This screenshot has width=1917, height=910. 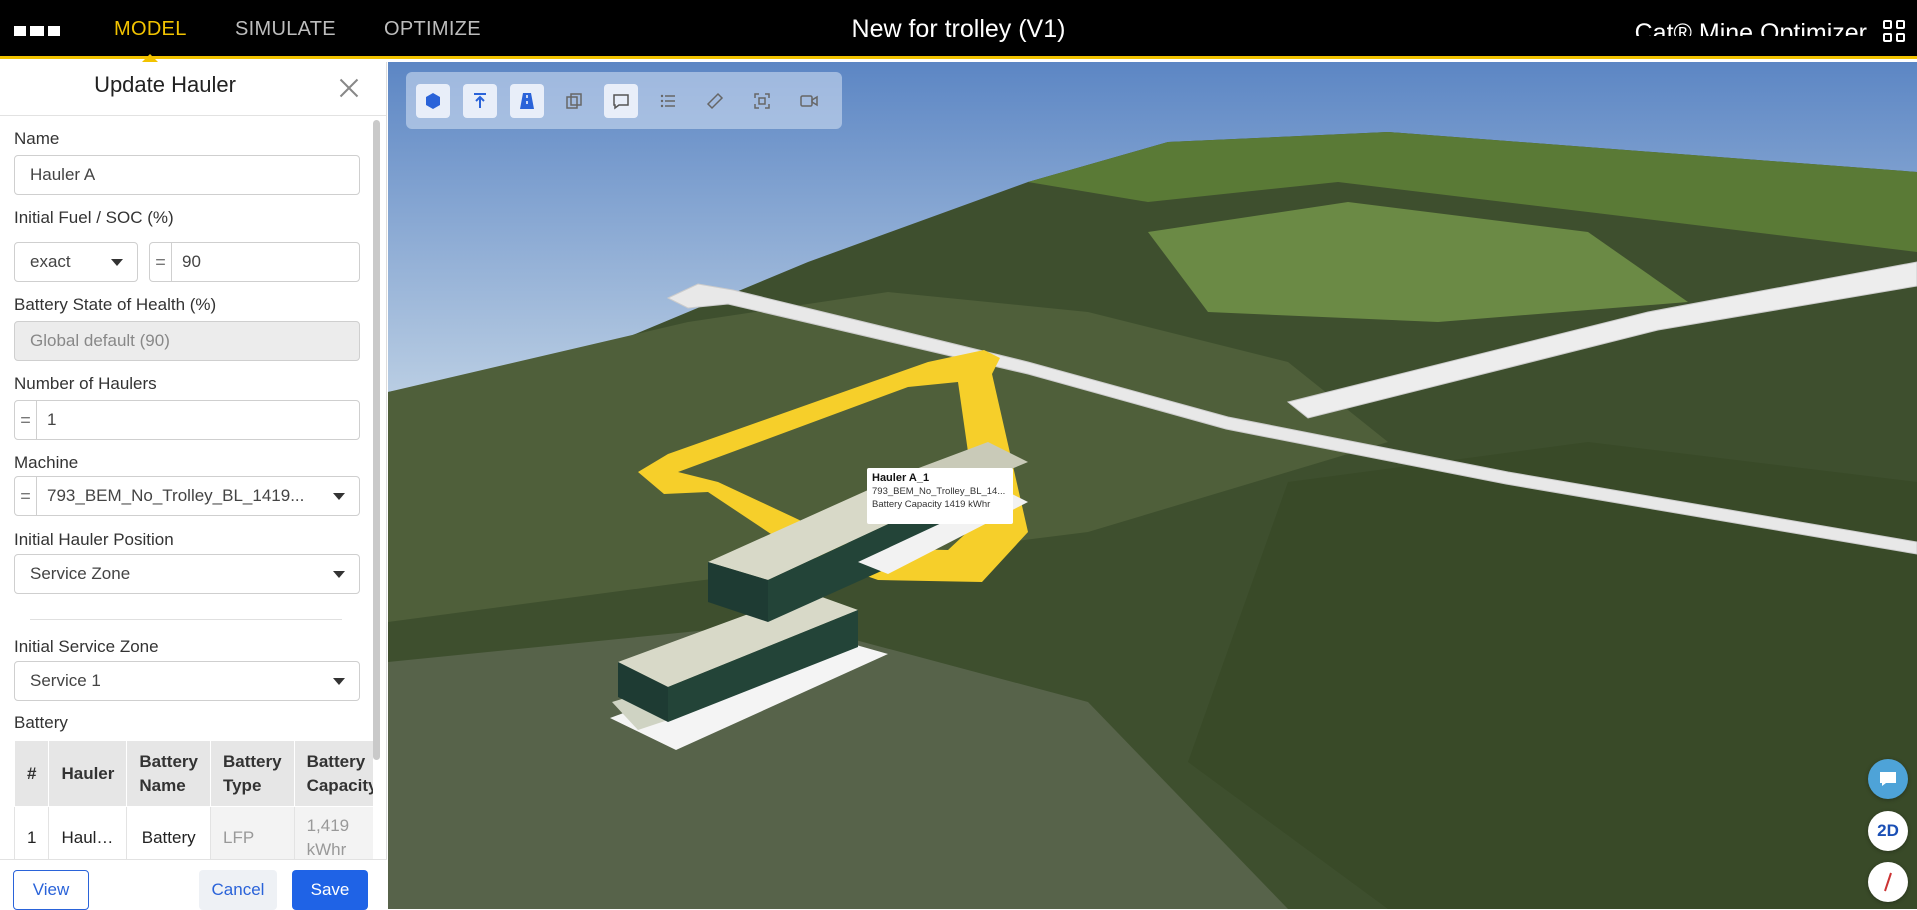 I want to click on view-toggle-button: 2D, so click(x=1888, y=831).